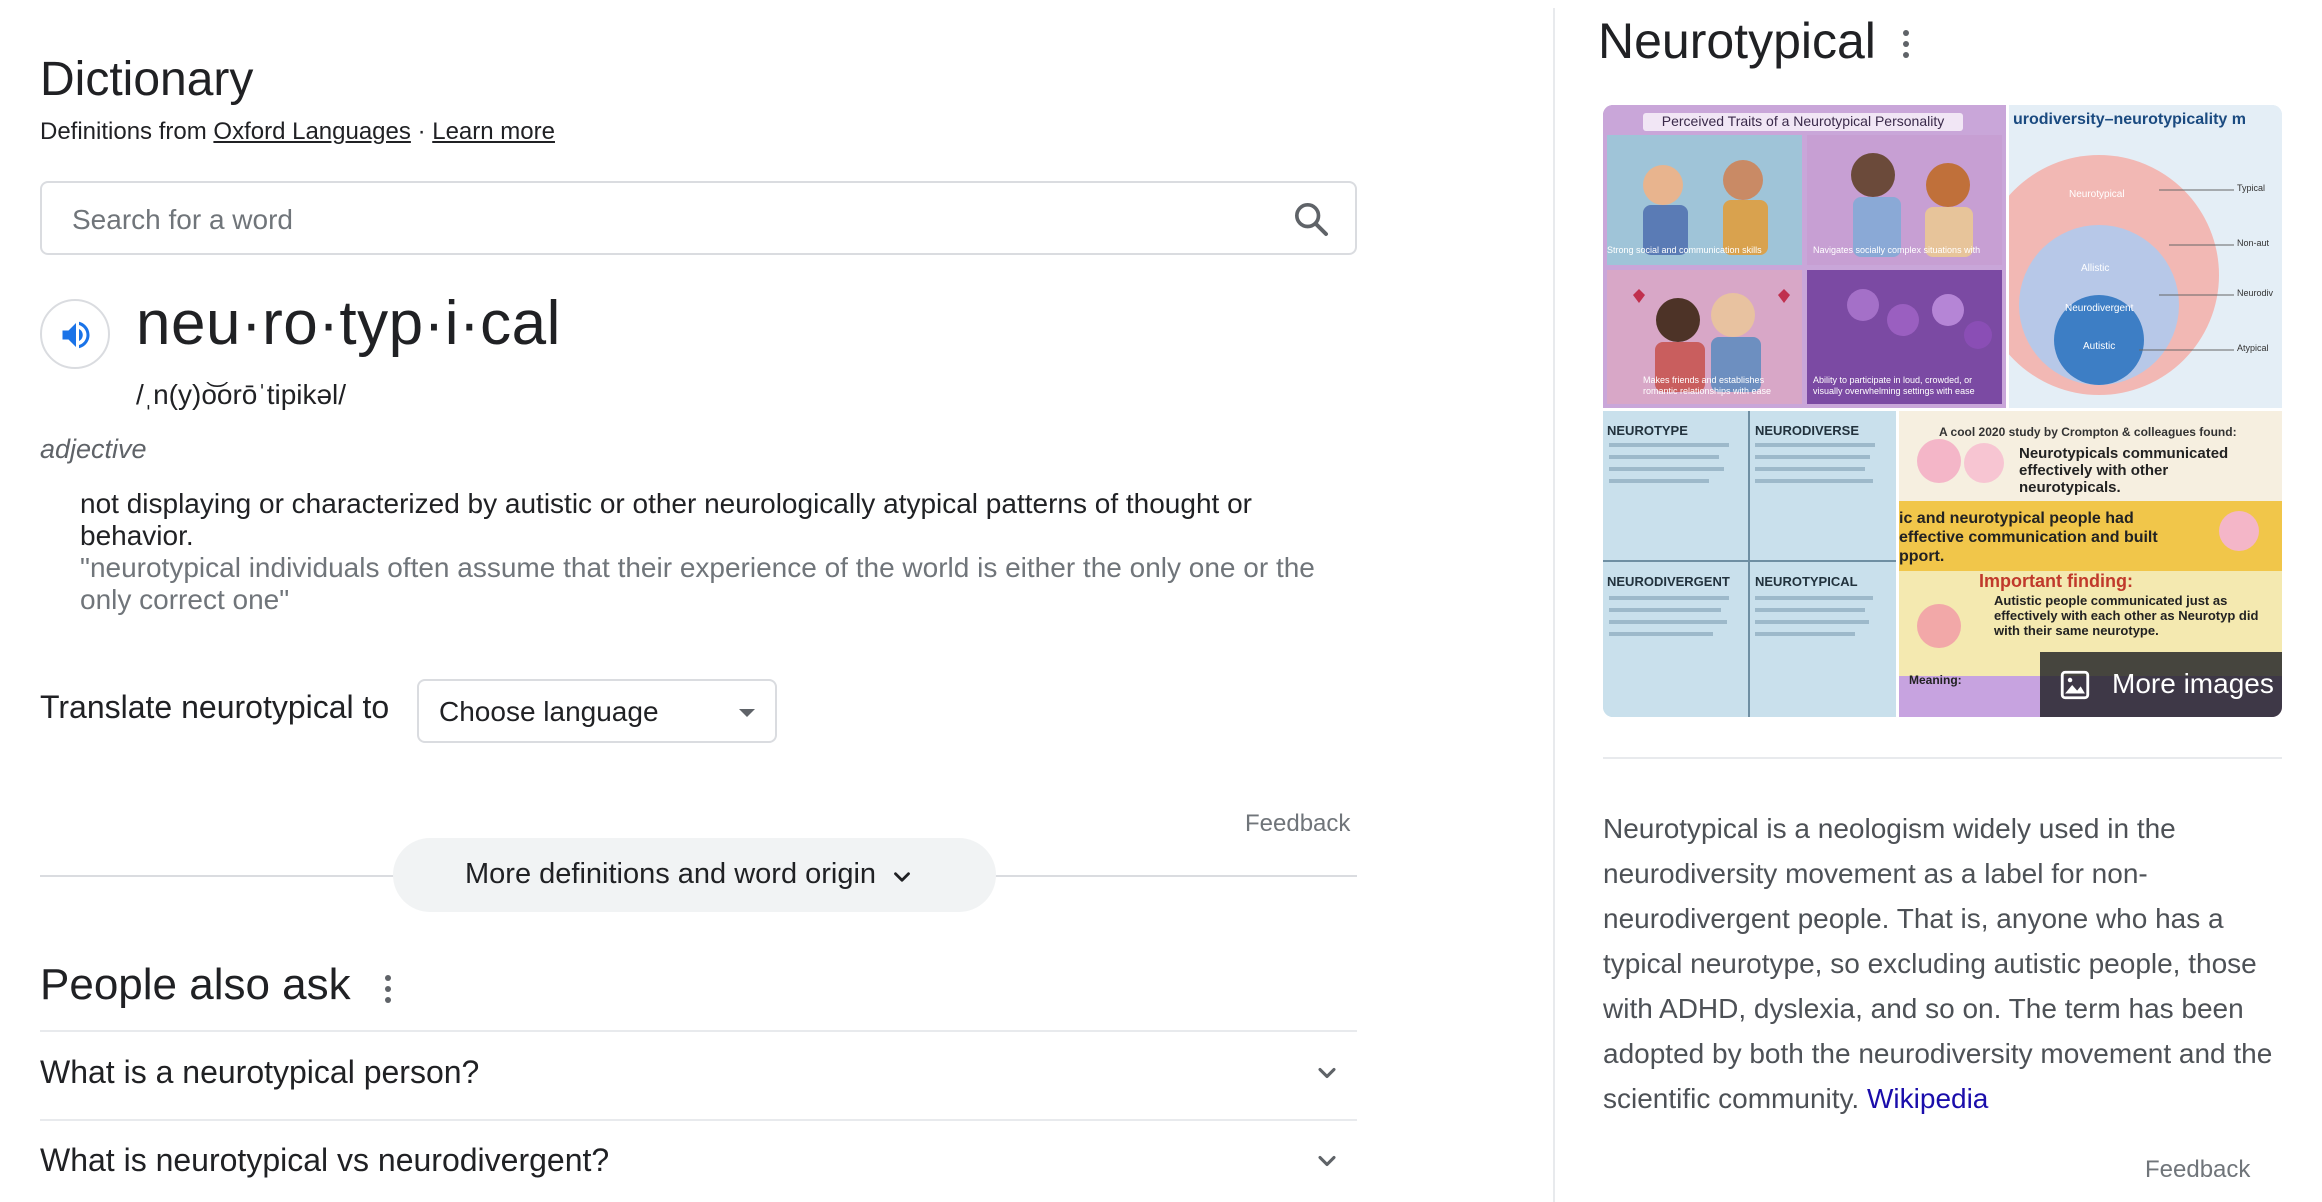 The width and height of the screenshot is (2322, 1202). I want to click on image-caption: Autistic, so click(2099, 346).